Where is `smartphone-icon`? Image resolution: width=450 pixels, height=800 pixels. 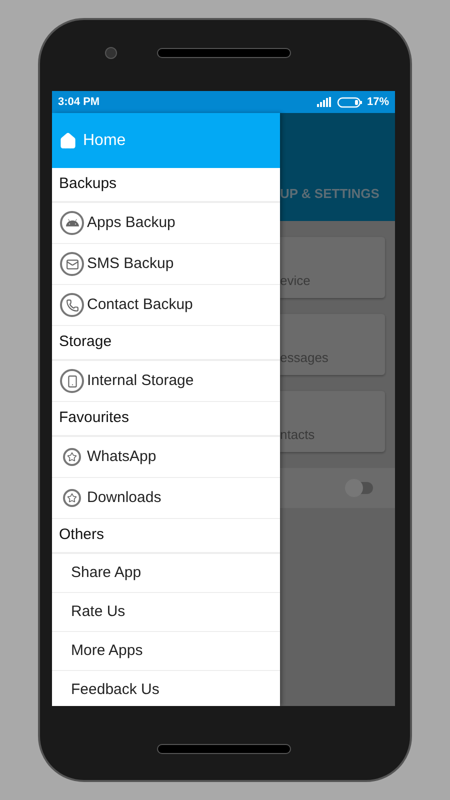
smartphone-icon is located at coordinates (72, 381).